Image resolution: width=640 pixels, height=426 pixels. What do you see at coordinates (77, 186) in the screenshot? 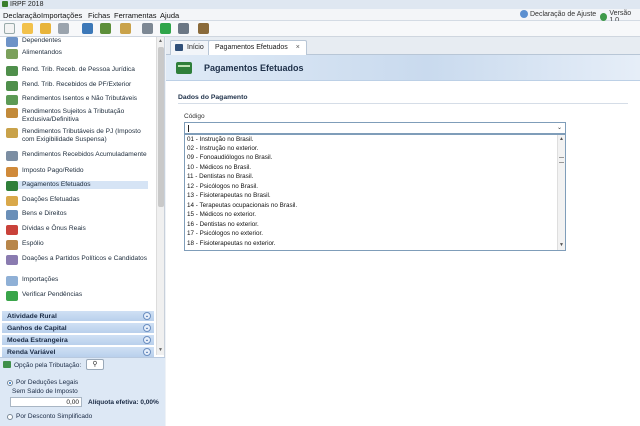
I see `sidebar-item-pagamentos-efetuados: Pagamentos Efetuados` at bounding box center [77, 186].